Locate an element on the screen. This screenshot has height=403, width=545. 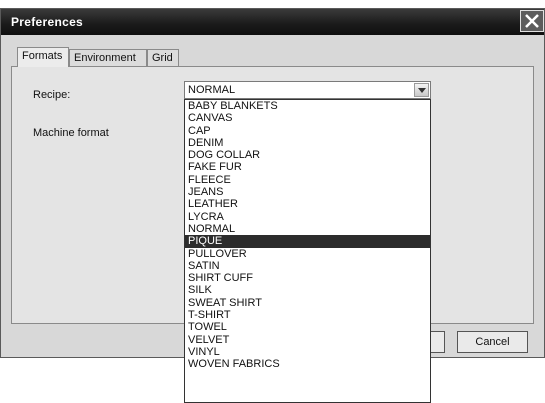
recipe-option: SWEAT SHIRT is located at coordinates (307, 303).